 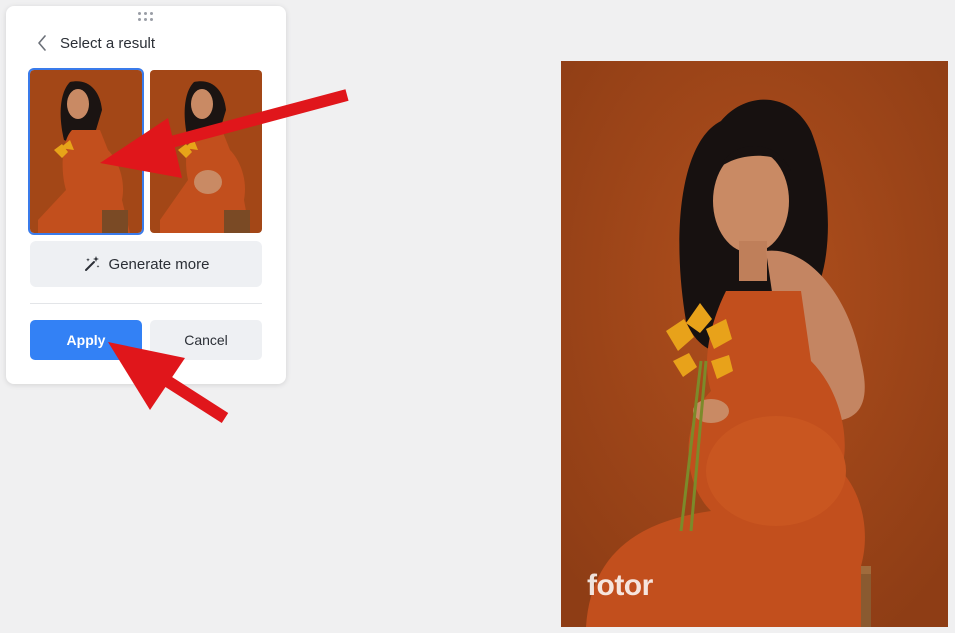 I want to click on drag-handle-icon, so click(x=146, y=17).